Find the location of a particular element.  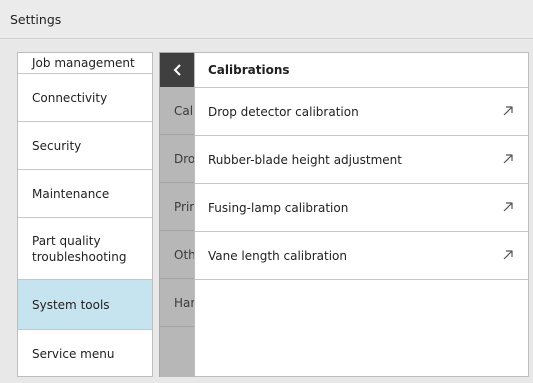

submenu-item: Cali is located at coordinates (177, 111).